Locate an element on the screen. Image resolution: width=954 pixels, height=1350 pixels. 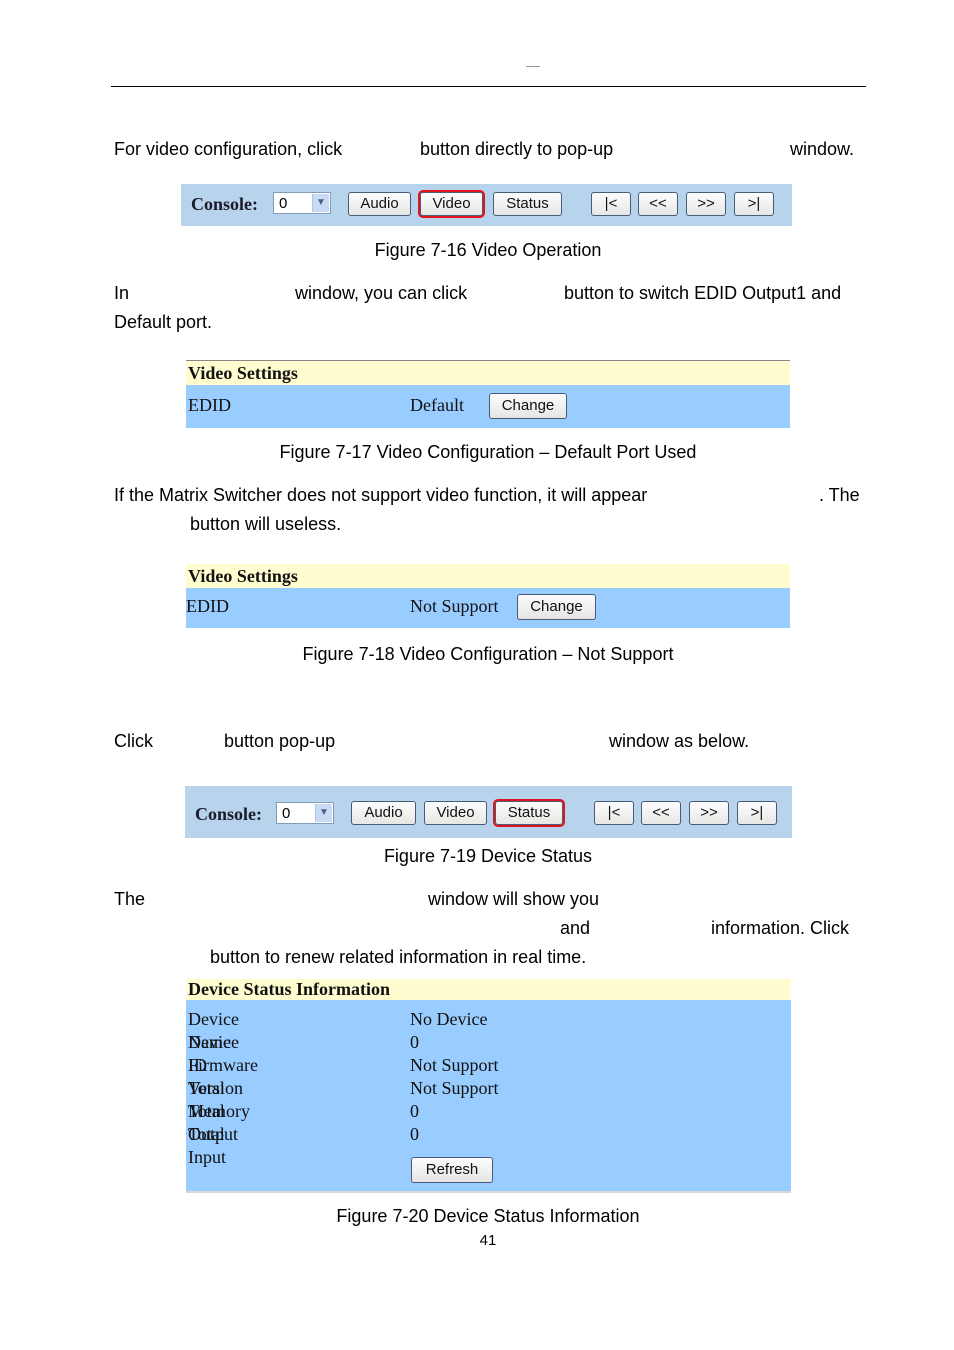
paragraph-text: . The is located at coordinates (839, 495).